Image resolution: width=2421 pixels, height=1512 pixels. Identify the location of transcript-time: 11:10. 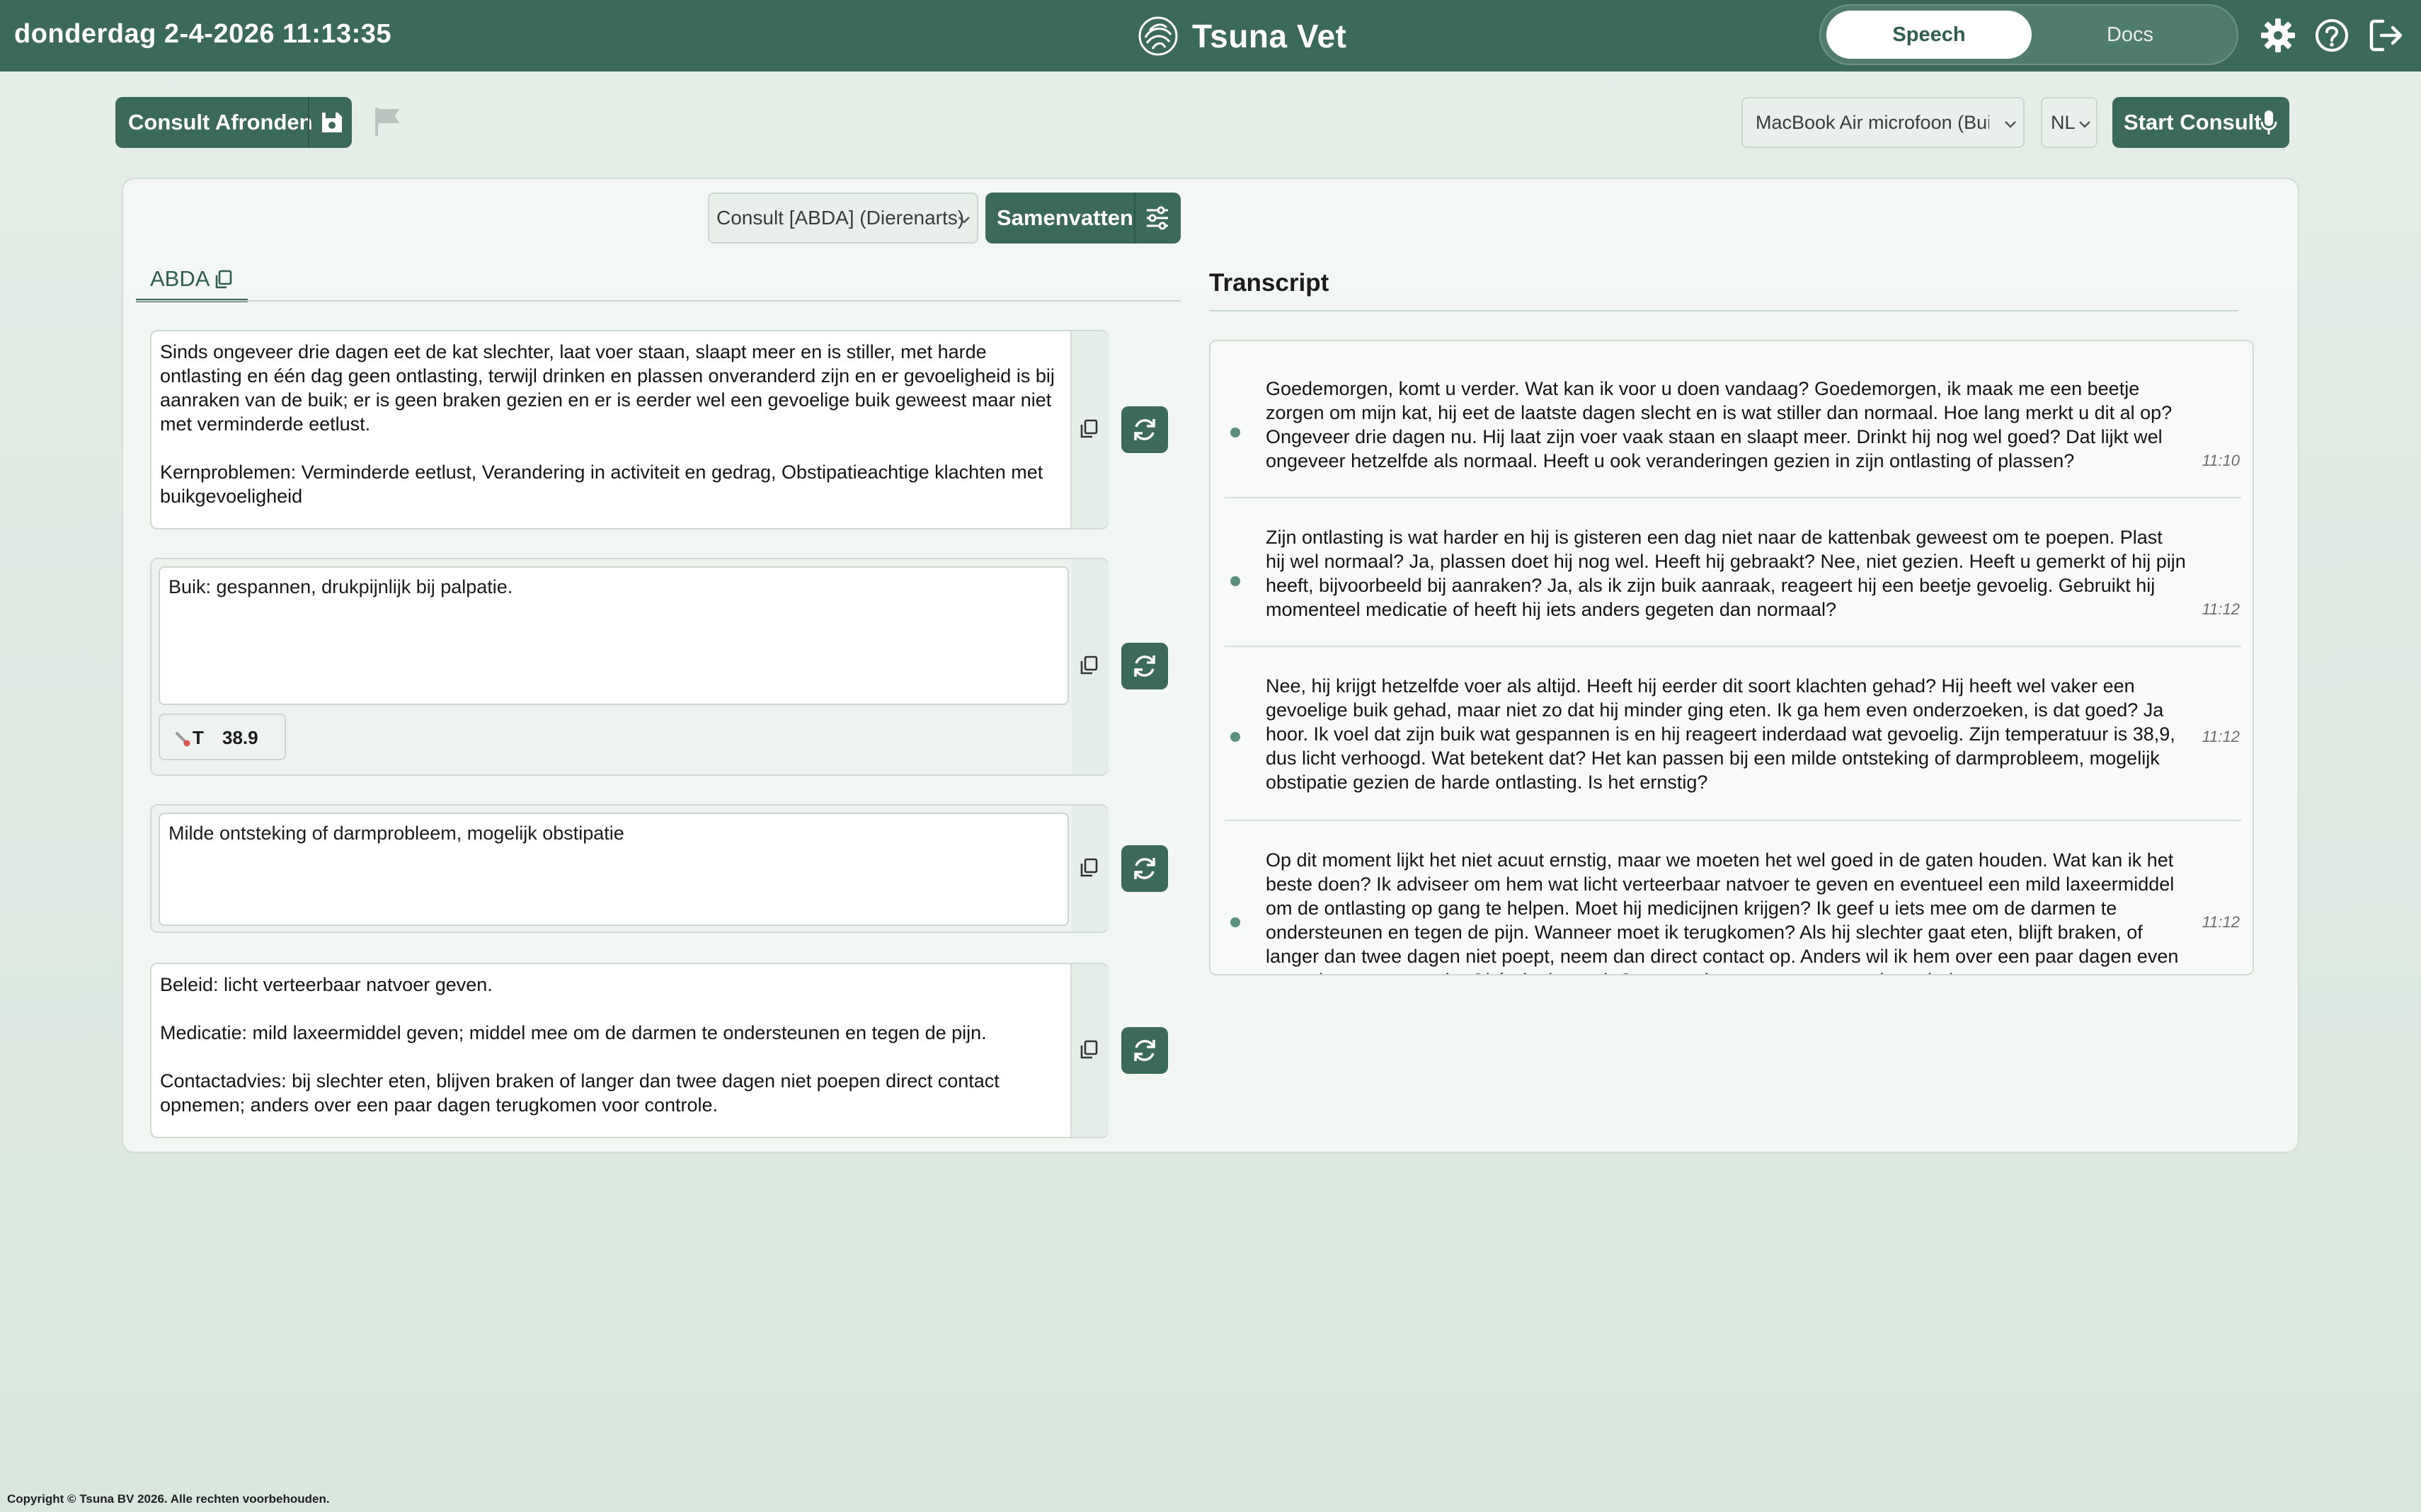
(2221, 460).